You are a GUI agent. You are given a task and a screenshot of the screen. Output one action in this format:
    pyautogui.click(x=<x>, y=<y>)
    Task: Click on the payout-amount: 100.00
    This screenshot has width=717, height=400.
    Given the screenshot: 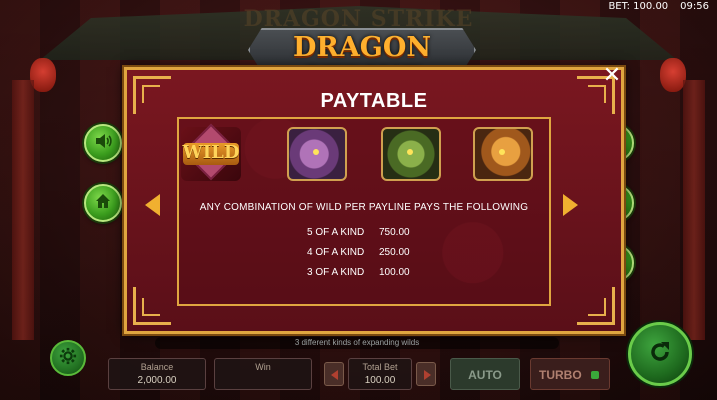 What is the action you would take?
    pyautogui.click(x=394, y=272)
    